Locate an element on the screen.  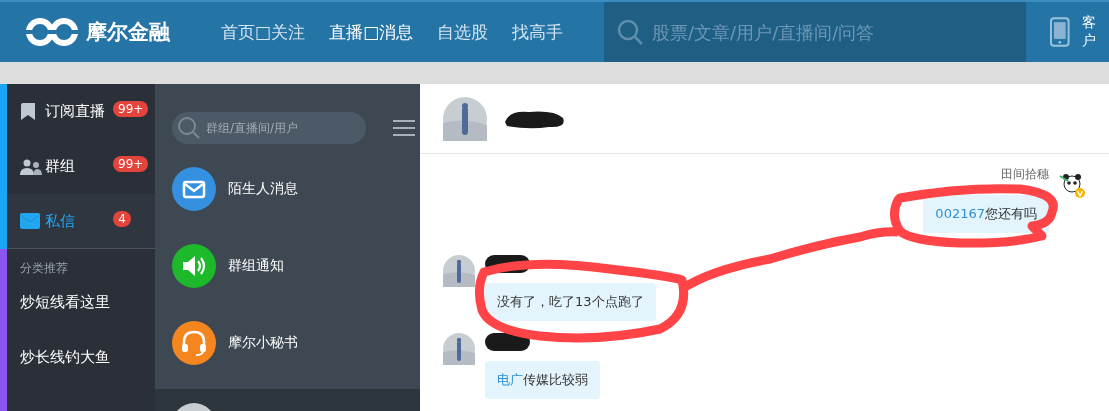
panda-avatar is located at coordinates (1072, 185).